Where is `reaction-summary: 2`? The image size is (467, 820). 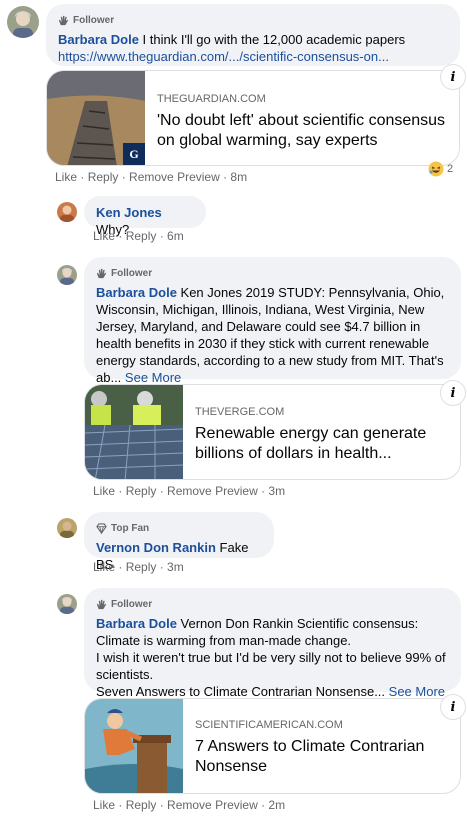
reaction-summary: 2 is located at coordinates (440, 169).